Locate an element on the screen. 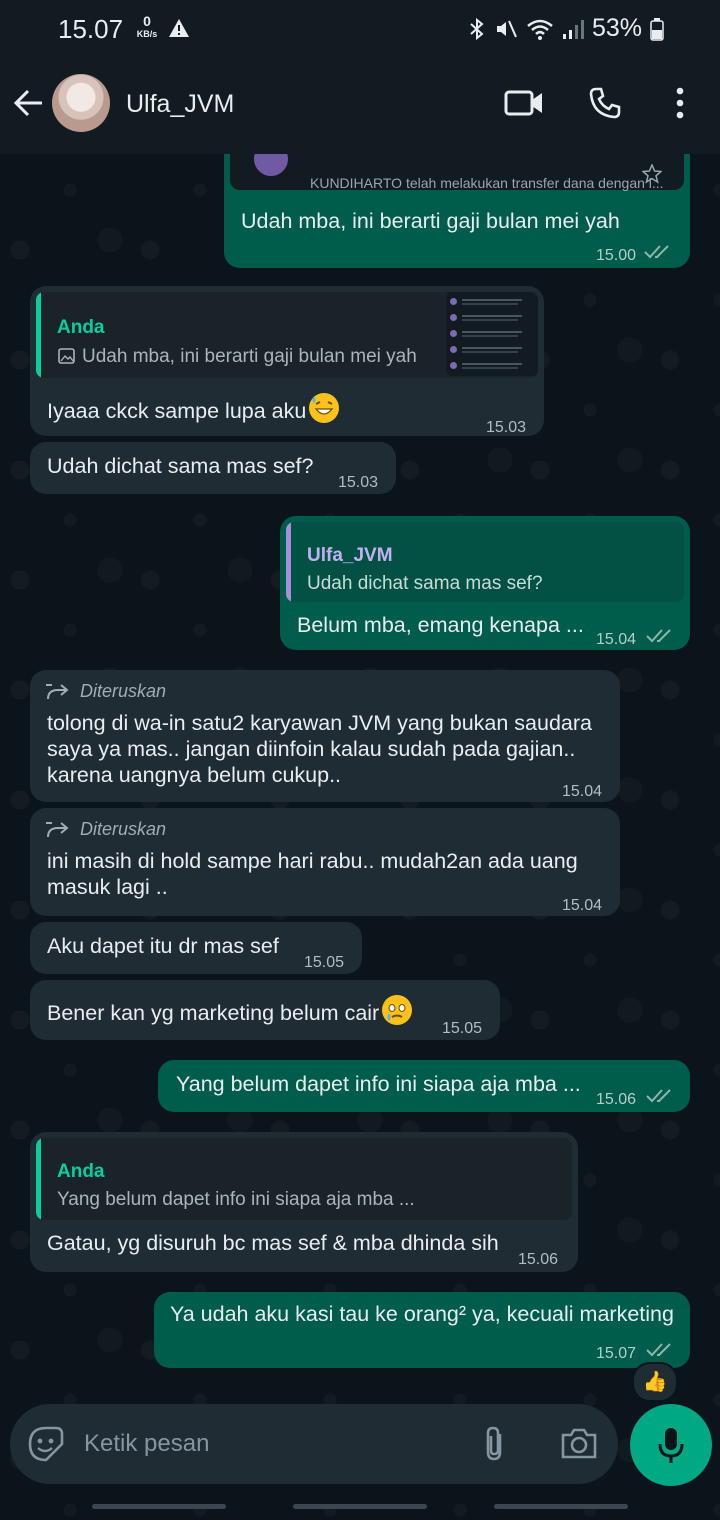 Image resolution: width=720 pixels, height=1520 pixels. avatar is located at coordinates (81, 103).